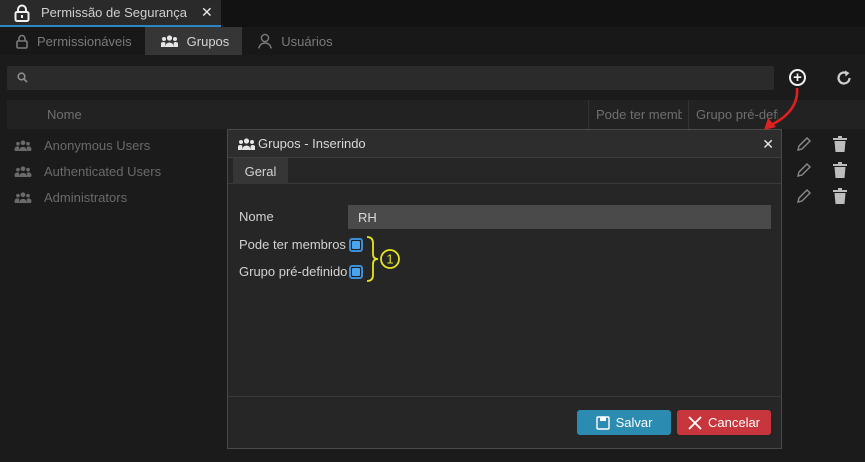  Describe the element at coordinates (436, 114) in the screenshot. I see `table-header: Nome Pode ter membros Grupo pré-definido` at that location.